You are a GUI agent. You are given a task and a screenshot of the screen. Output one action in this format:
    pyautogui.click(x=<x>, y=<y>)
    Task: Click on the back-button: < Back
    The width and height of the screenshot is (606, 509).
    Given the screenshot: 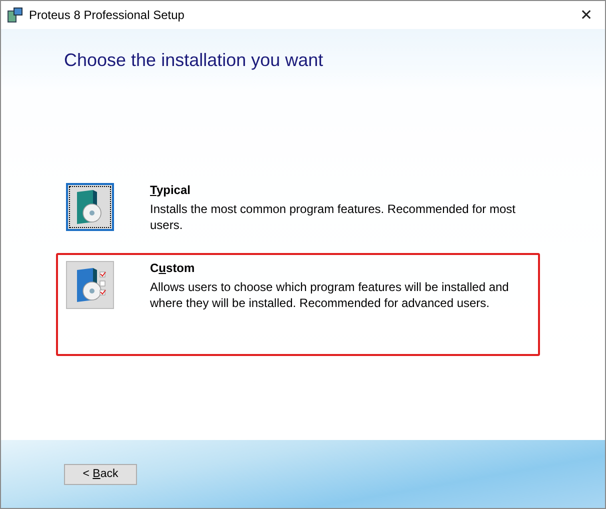 What is the action you would take?
    pyautogui.click(x=100, y=474)
    